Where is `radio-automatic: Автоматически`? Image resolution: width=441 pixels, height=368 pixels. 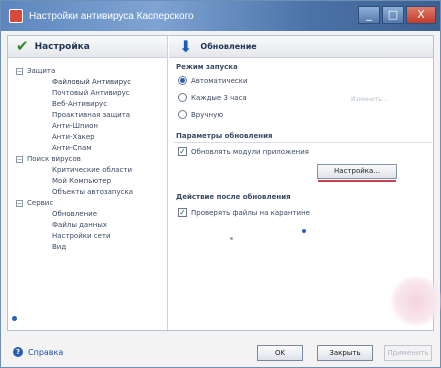
radio-automatic: Автоматически is located at coordinates (213, 80).